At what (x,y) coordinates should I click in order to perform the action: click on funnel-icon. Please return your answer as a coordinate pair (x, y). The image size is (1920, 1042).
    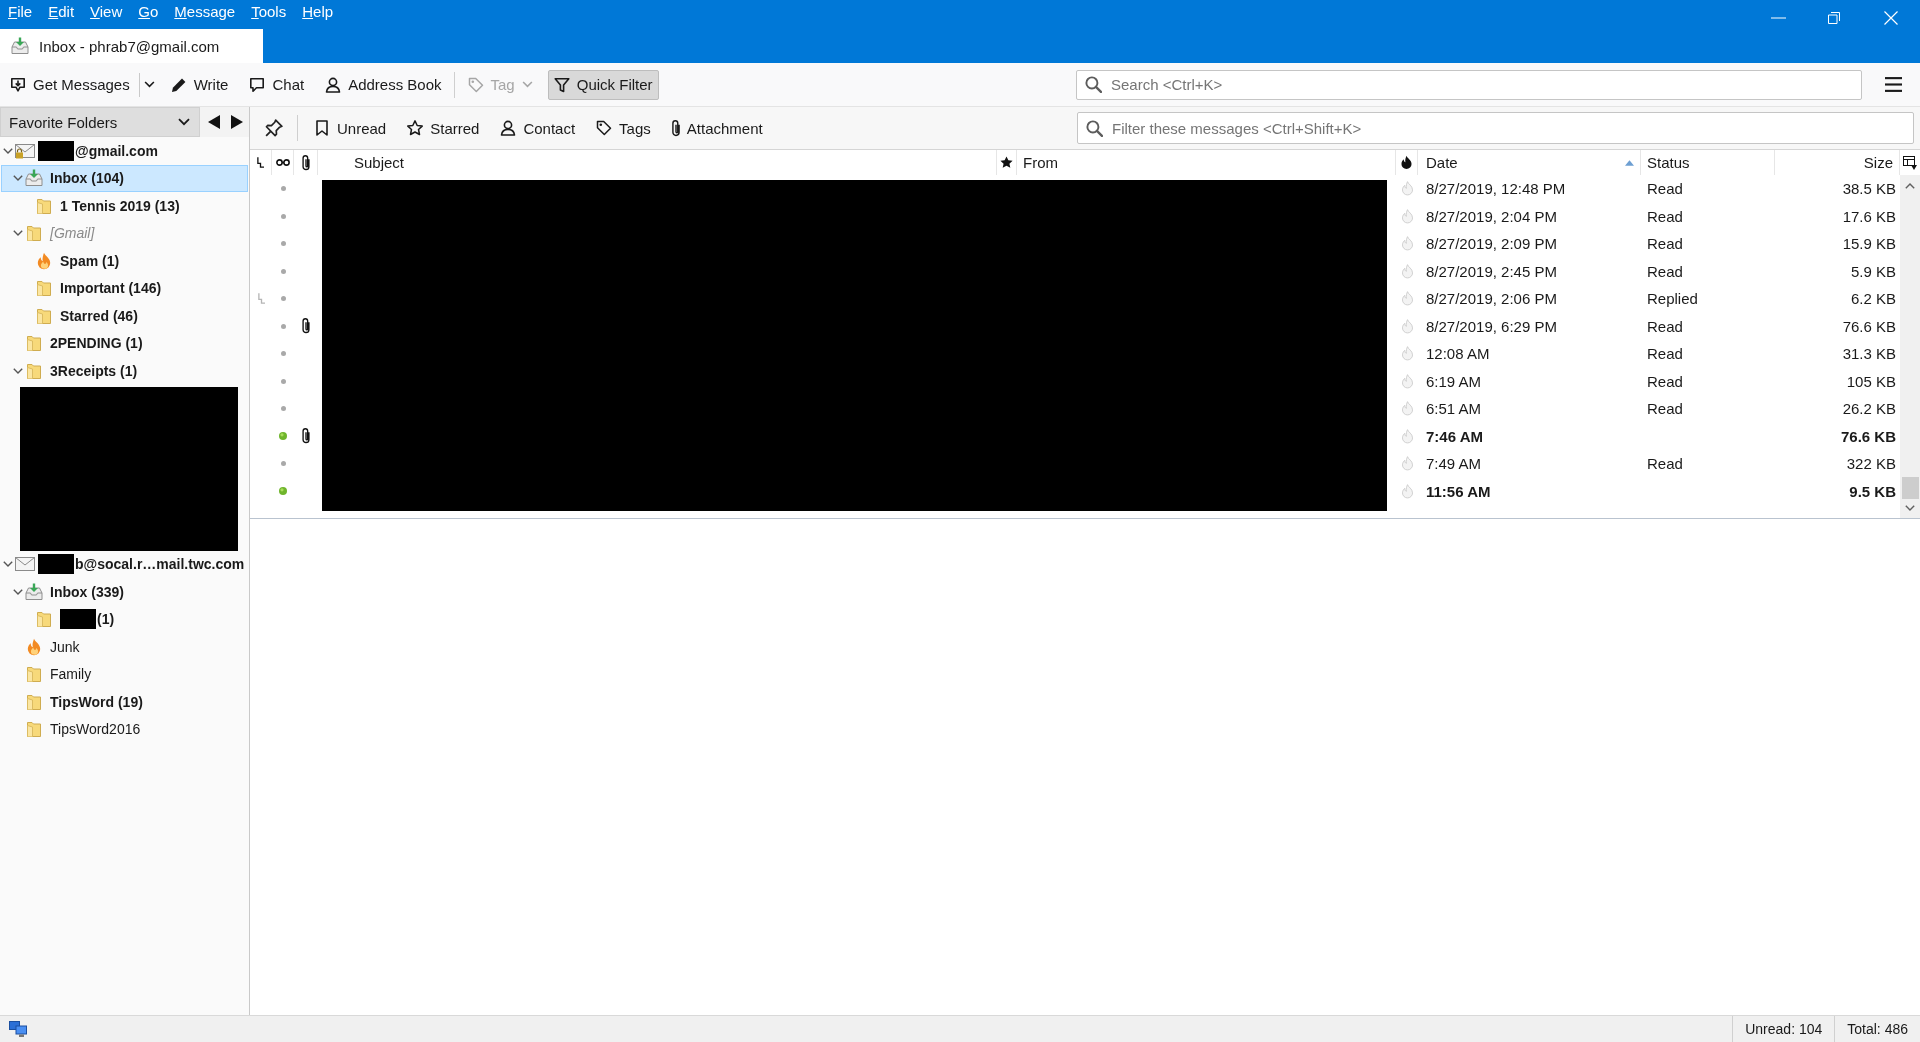
    Looking at the image, I should click on (561, 84).